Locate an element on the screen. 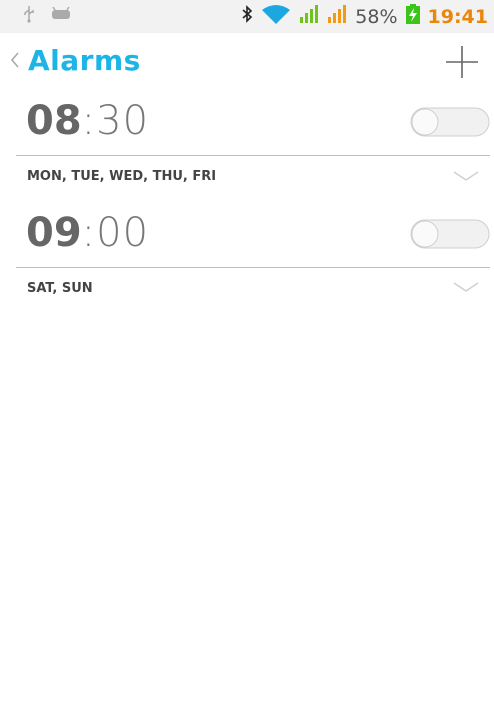 This screenshot has height=707, width=494. alarm-item: 09:00 is located at coordinates (247, 240).